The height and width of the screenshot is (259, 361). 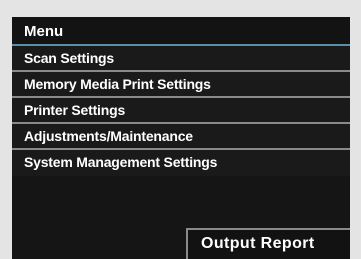 I want to click on output-report-label: Output Report, so click(x=258, y=243).